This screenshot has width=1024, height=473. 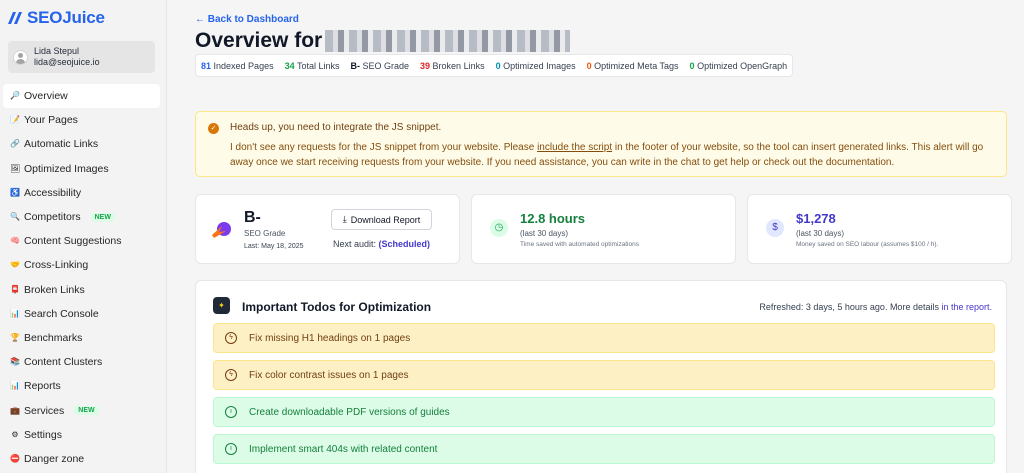 I want to click on money-saved-value: $1,278, so click(x=816, y=218).